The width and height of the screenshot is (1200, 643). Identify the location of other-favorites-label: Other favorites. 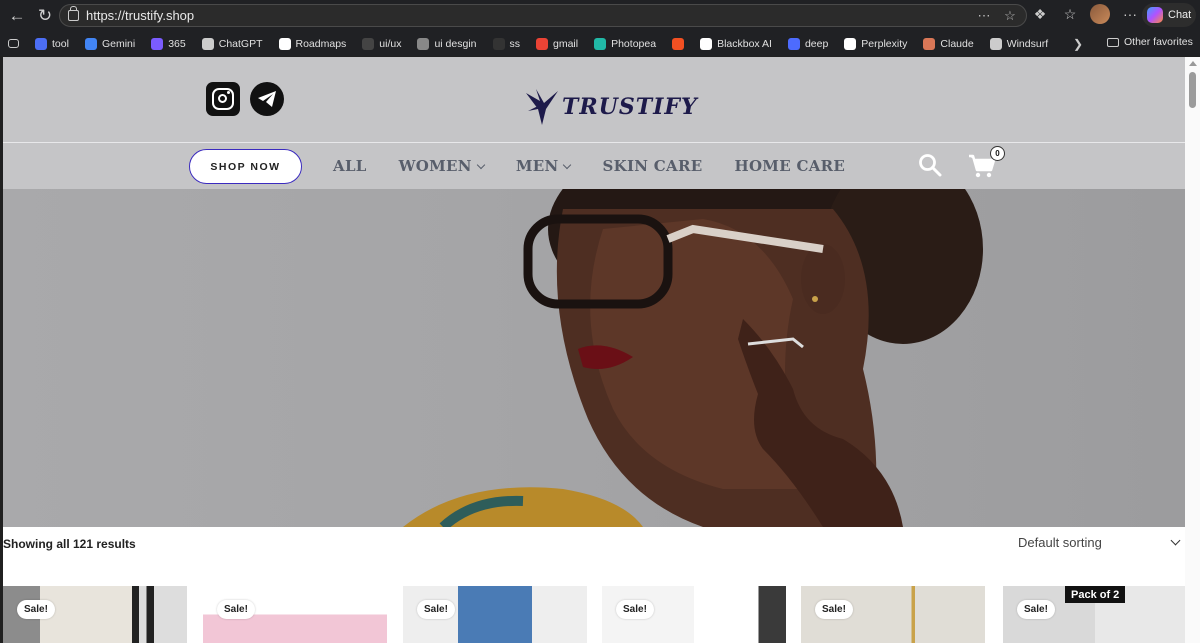
(1158, 42).